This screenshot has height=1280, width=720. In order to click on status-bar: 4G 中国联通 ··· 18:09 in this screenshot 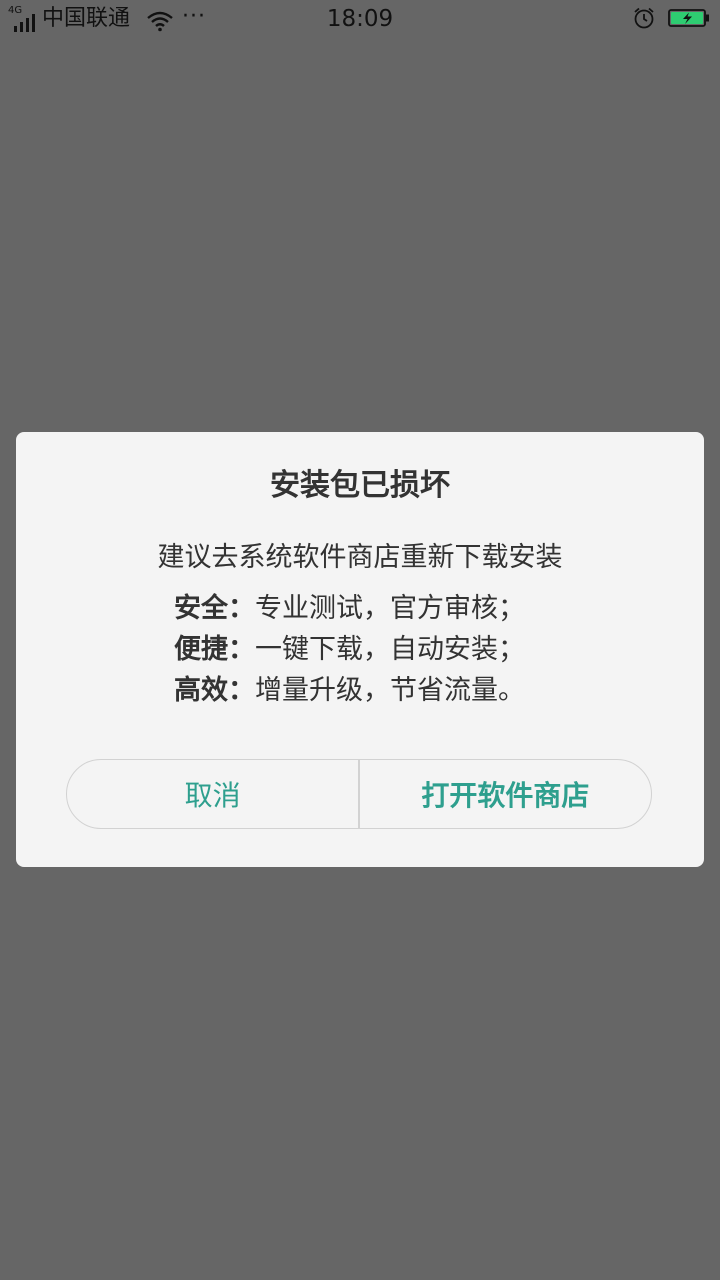, I will do `click(360, 19)`.